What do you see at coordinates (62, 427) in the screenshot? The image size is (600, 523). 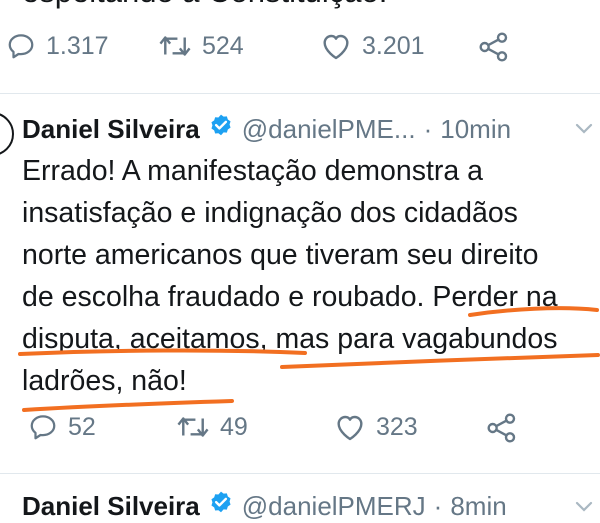 I see `reply-action: 52` at bounding box center [62, 427].